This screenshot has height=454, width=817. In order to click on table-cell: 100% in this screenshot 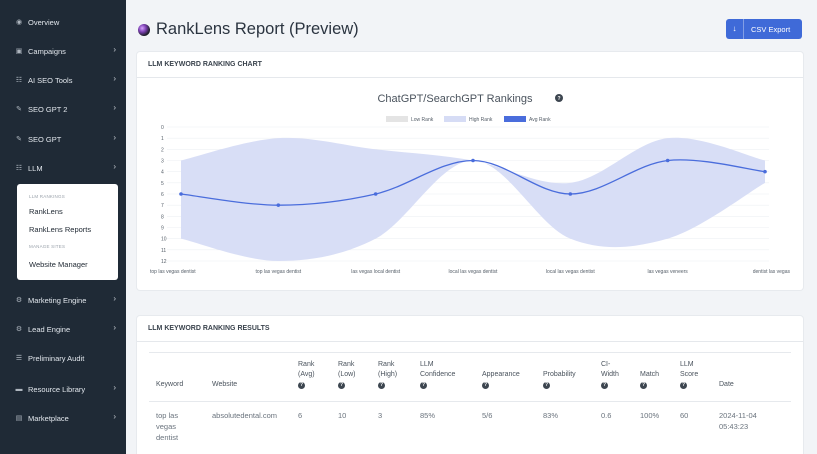, I will do `click(649, 415)`.